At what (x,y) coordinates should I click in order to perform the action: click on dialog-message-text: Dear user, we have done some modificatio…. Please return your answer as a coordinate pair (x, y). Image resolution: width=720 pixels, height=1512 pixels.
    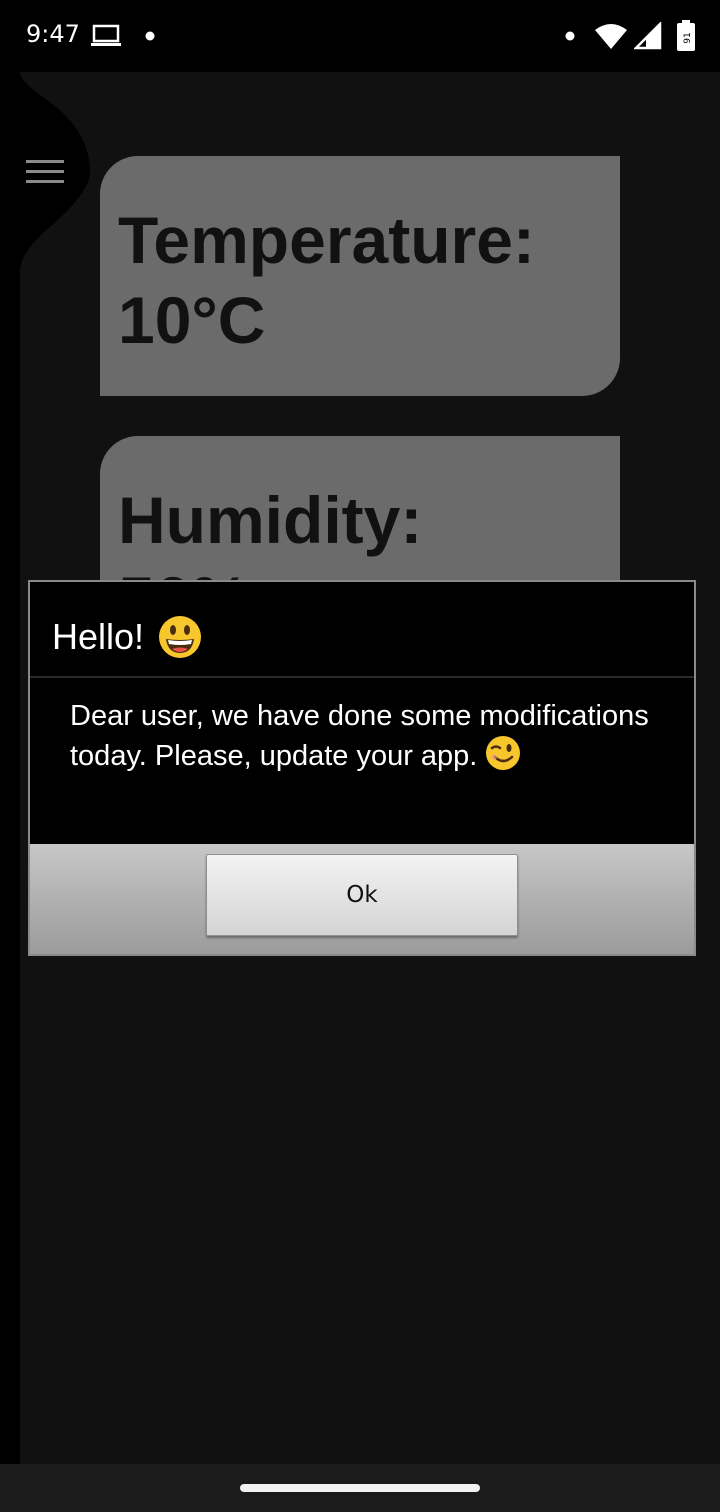
    Looking at the image, I should click on (359, 736).